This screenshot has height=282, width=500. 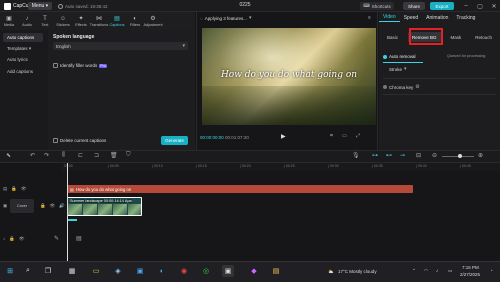 What do you see at coordinates (369, 18) in the screenshot?
I see `more-icon: ≡` at bounding box center [369, 18].